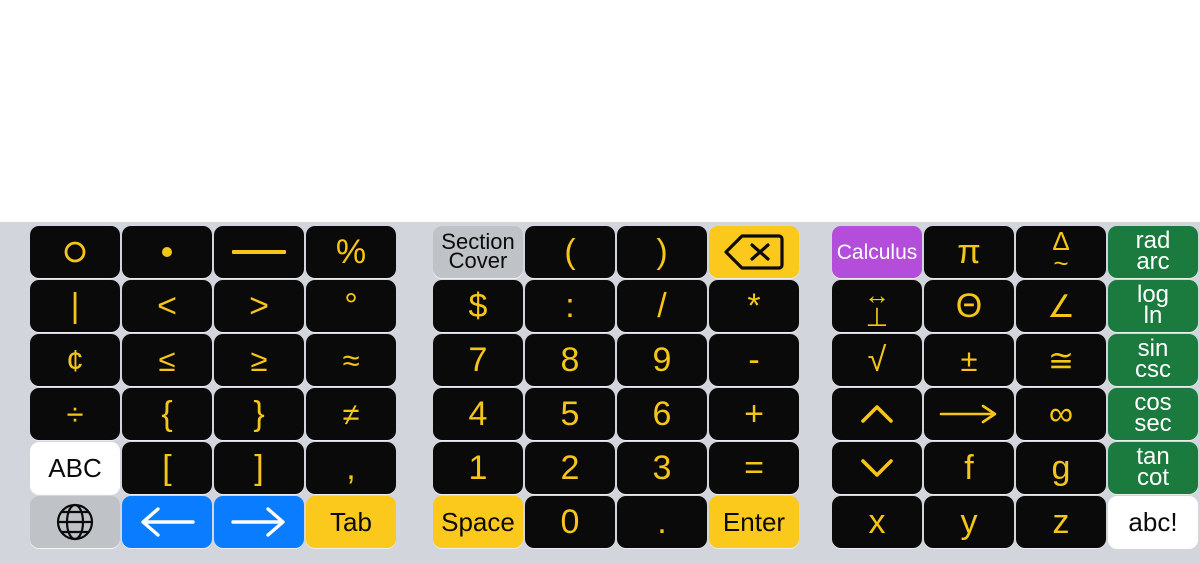 The width and height of the screenshot is (1200, 564). Describe the element at coordinates (754, 252) in the screenshot. I see `key-backspace` at that location.